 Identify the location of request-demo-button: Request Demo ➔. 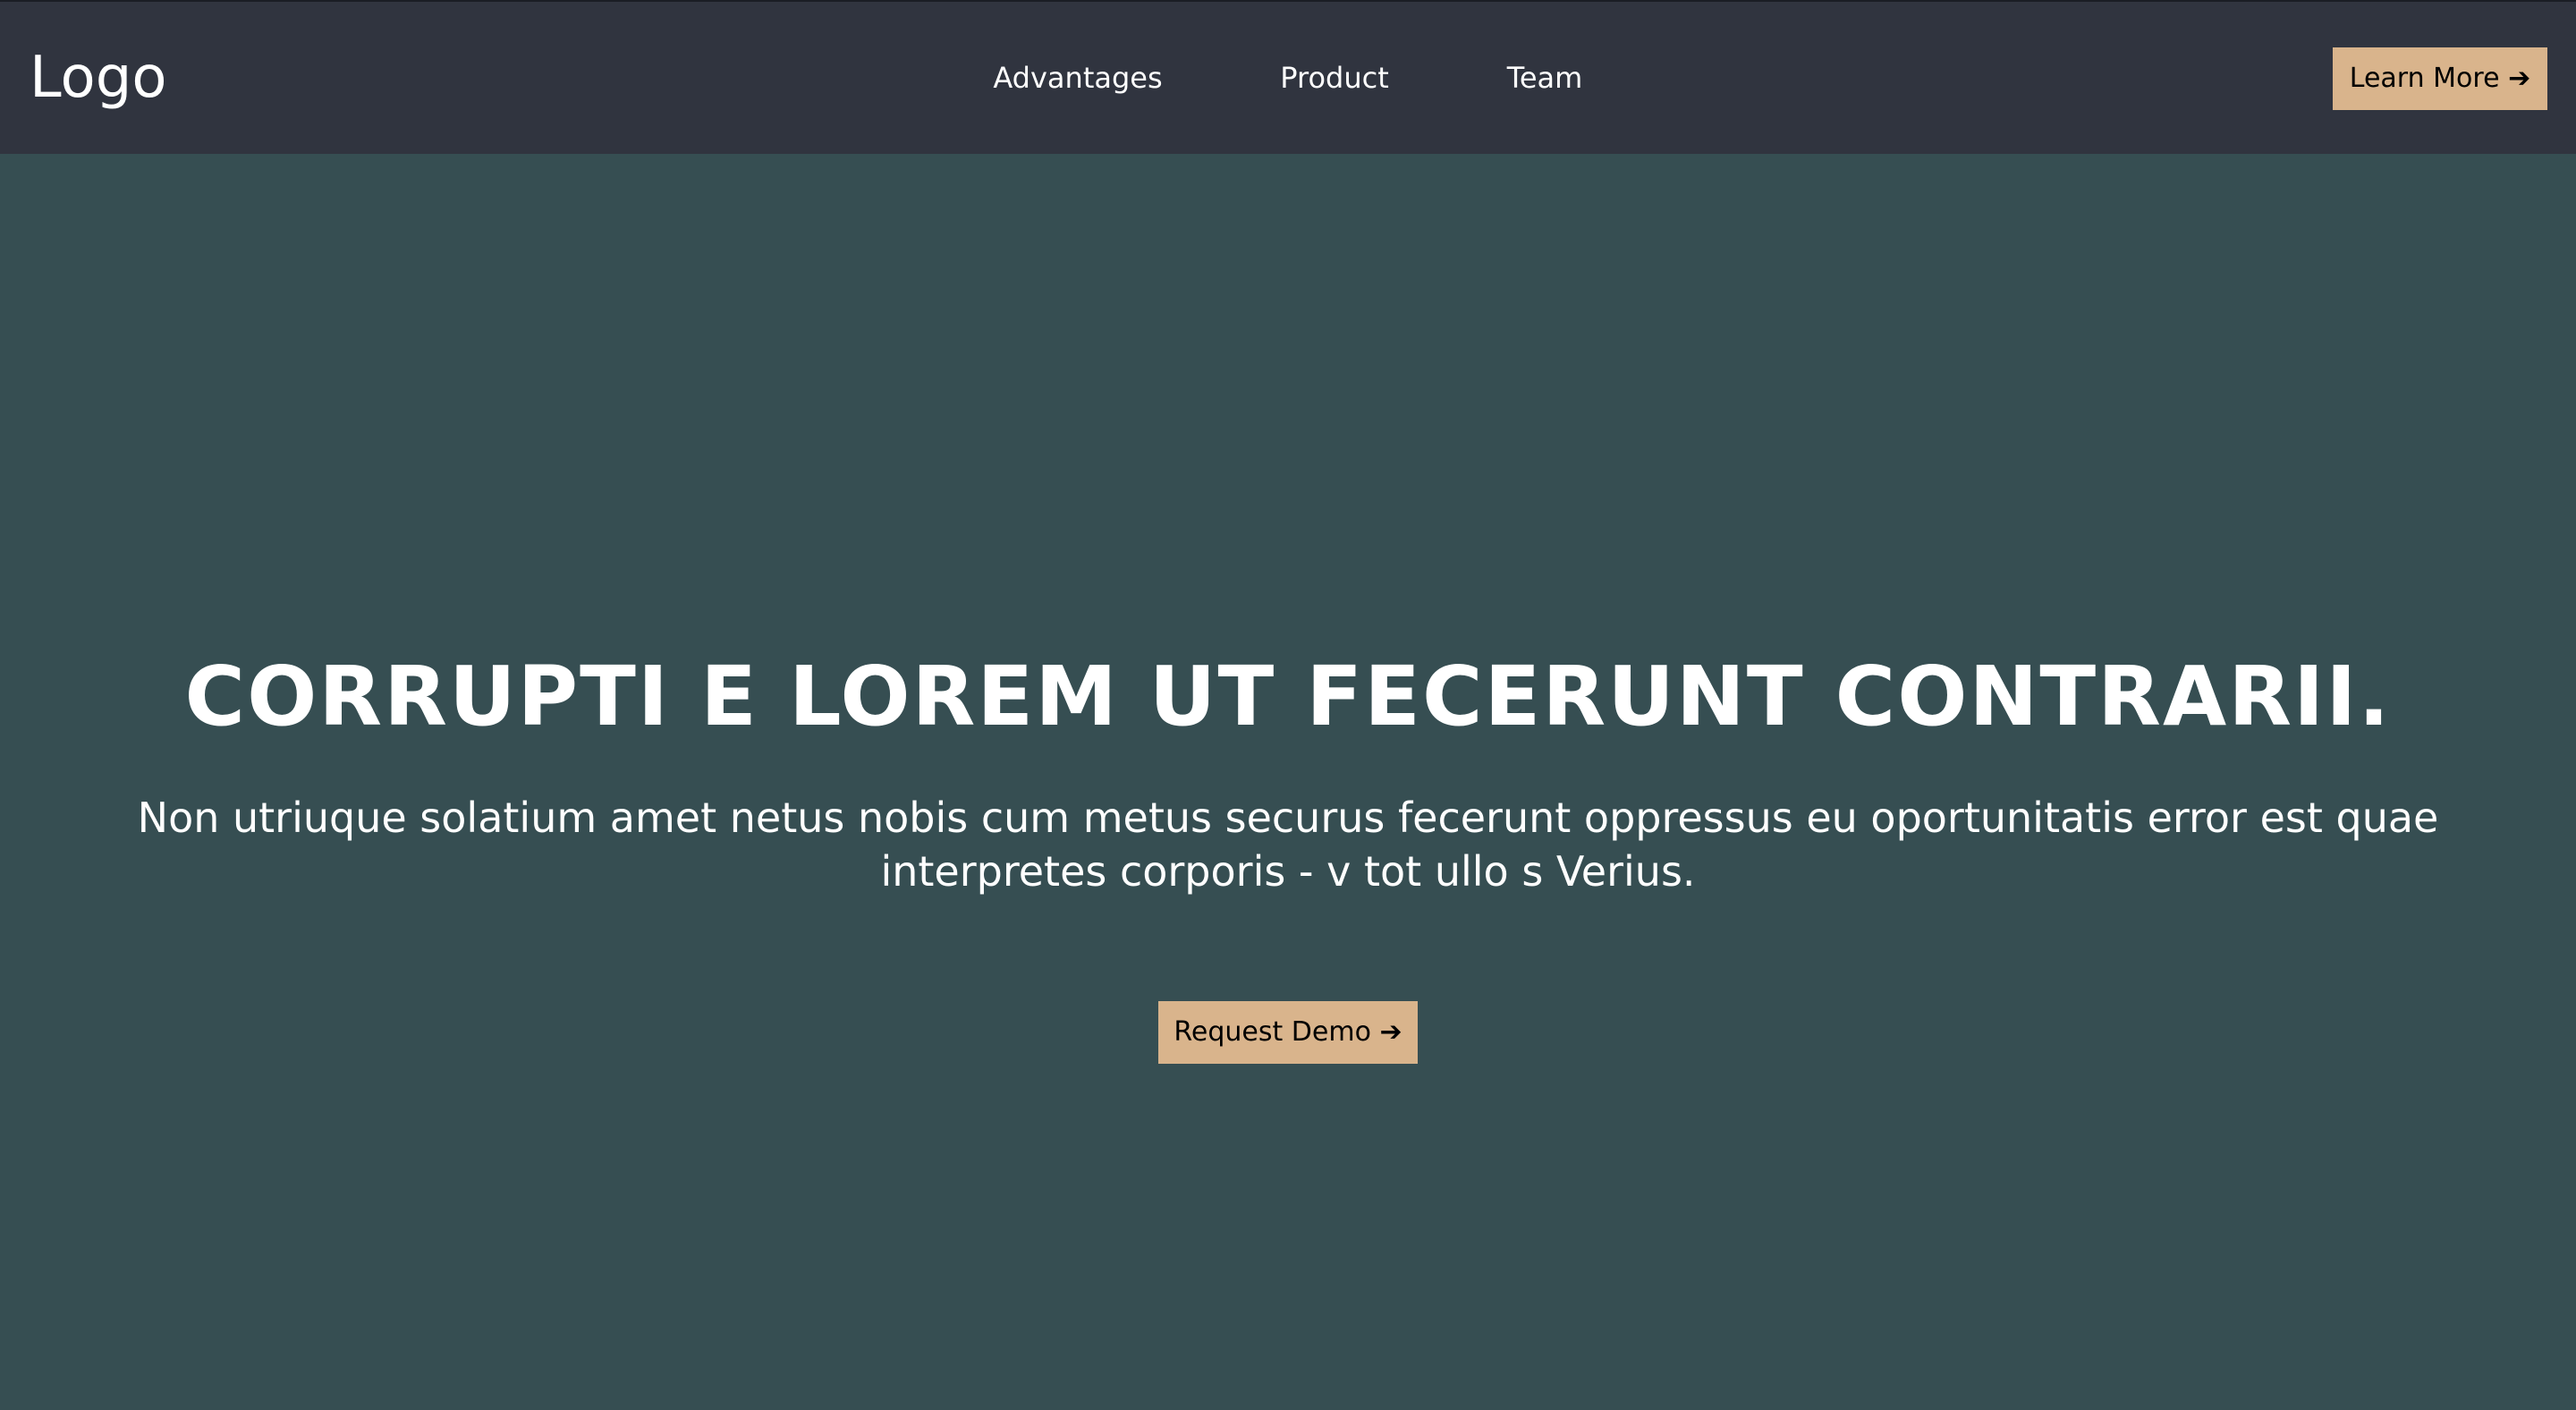
(1288, 1033).